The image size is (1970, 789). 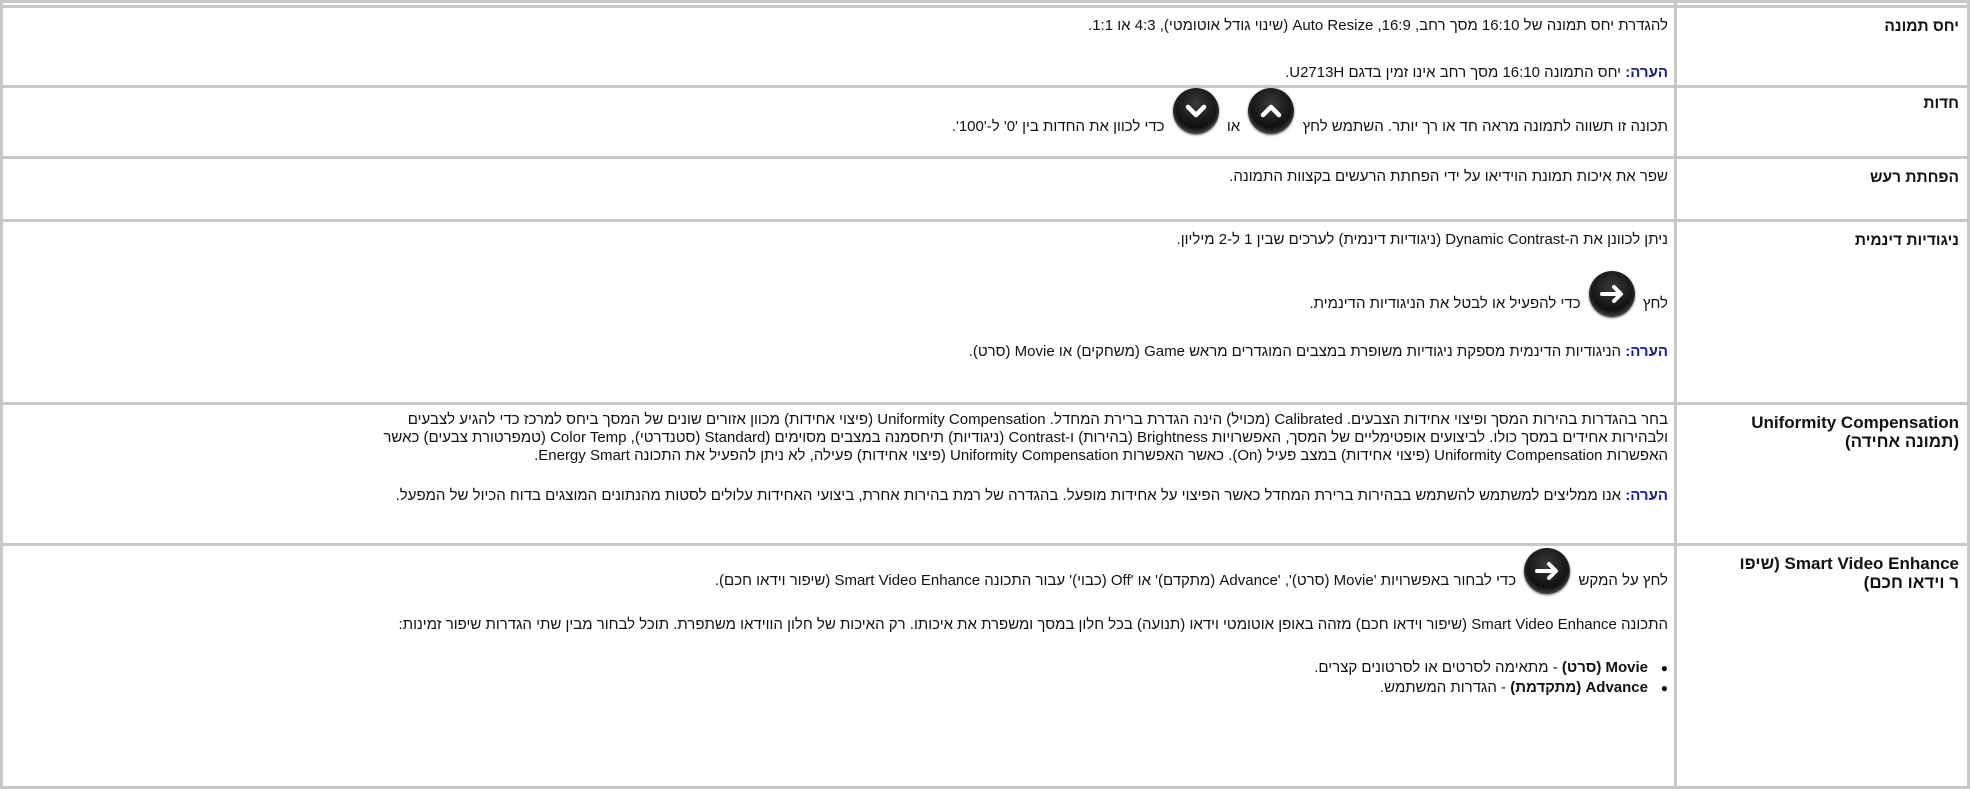 What do you see at coordinates (1914, 177) in the screenshot?
I see `noise-reduction-label: הפחתת רעש` at bounding box center [1914, 177].